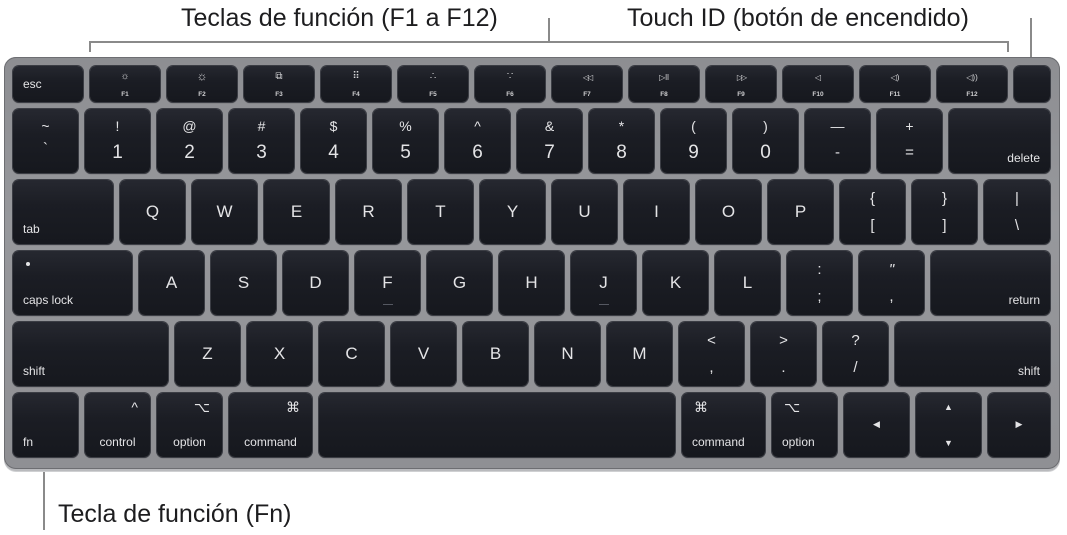 The width and height of the screenshot is (1067, 535). I want to click on key-d: D, so click(315, 283).